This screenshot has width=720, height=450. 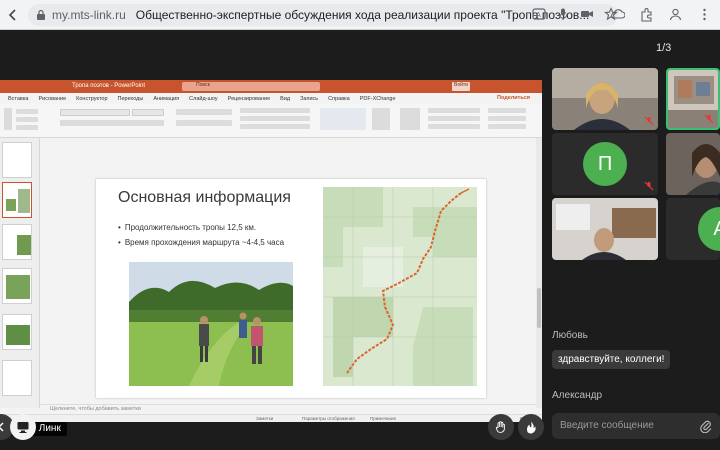 What do you see at coordinates (265, 418) in the screenshot?
I see `ppt-status-notes: Заметки` at bounding box center [265, 418].